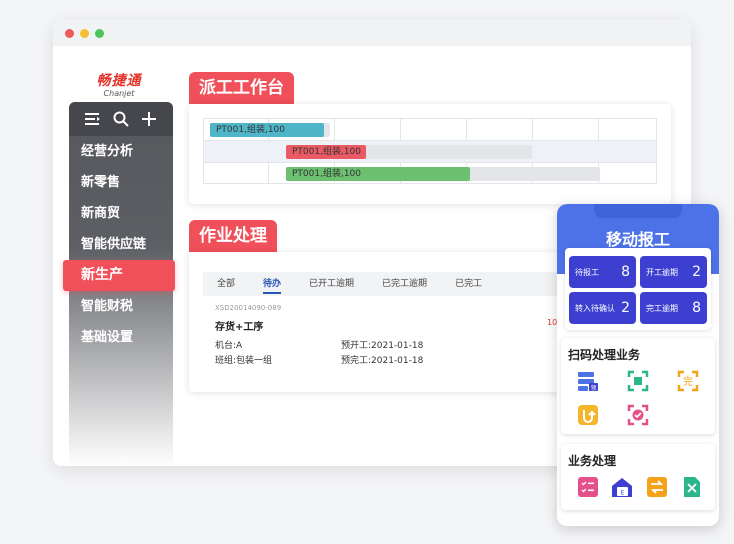 The image size is (734, 544). What do you see at coordinates (119, 81) in the screenshot?
I see `brand-name-cn: 畅捷通` at bounding box center [119, 81].